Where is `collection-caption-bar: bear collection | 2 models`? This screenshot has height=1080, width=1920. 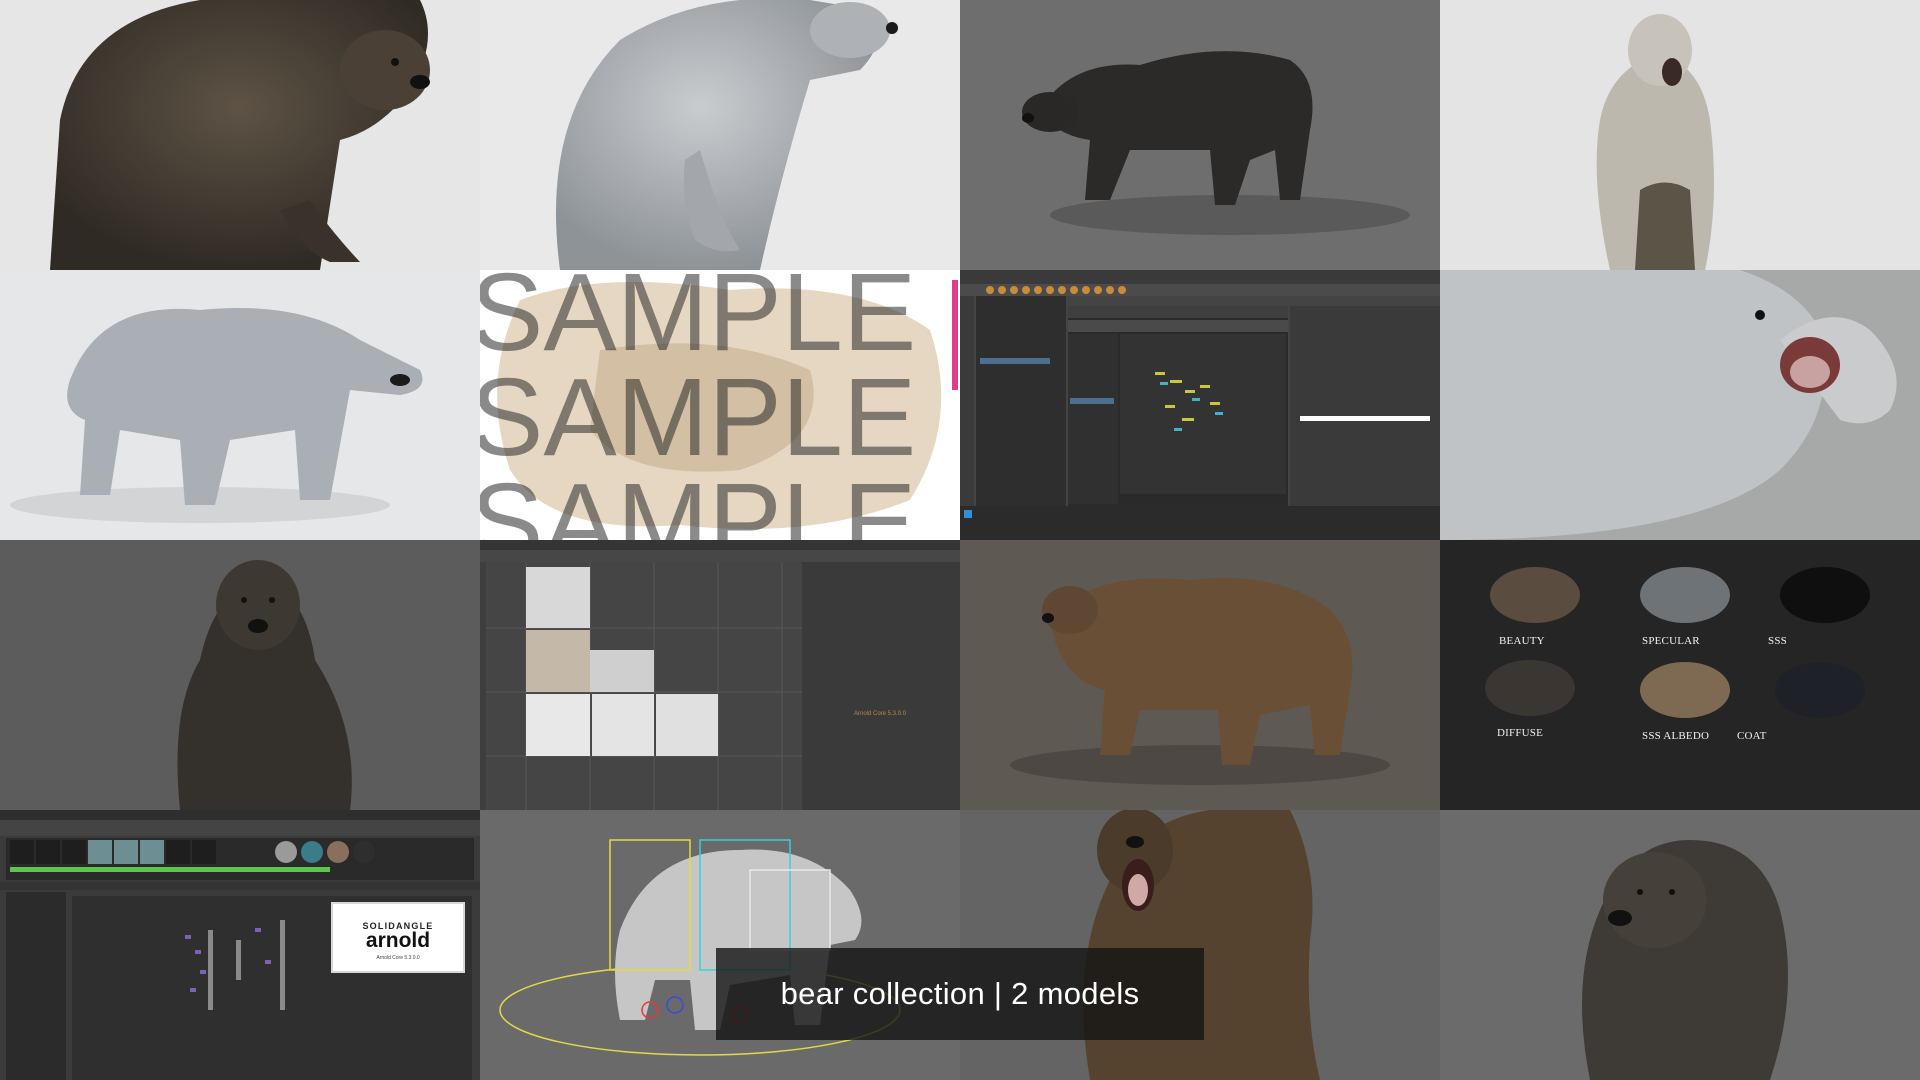 collection-caption-bar: bear collection | 2 models is located at coordinates (960, 994).